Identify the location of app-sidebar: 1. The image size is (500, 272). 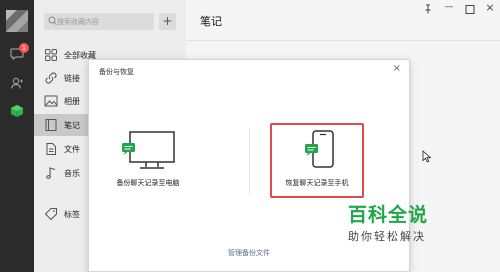
(17, 136).